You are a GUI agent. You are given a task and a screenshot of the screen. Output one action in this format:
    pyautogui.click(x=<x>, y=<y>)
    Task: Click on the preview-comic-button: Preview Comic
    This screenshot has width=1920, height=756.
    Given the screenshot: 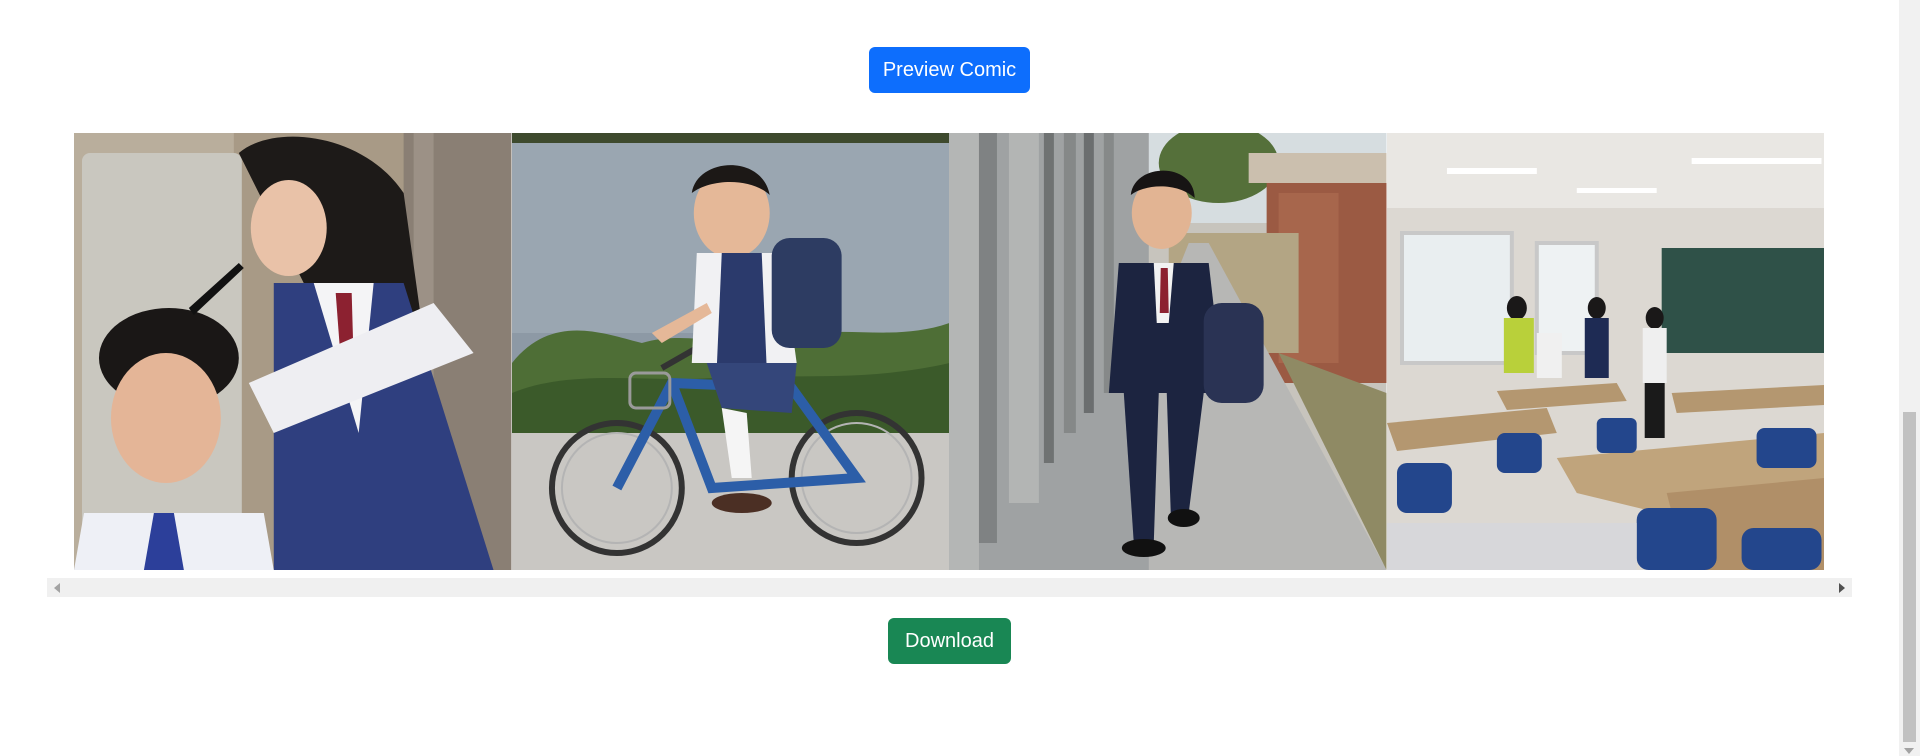 What is the action you would take?
    pyautogui.click(x=949, y=70)
    